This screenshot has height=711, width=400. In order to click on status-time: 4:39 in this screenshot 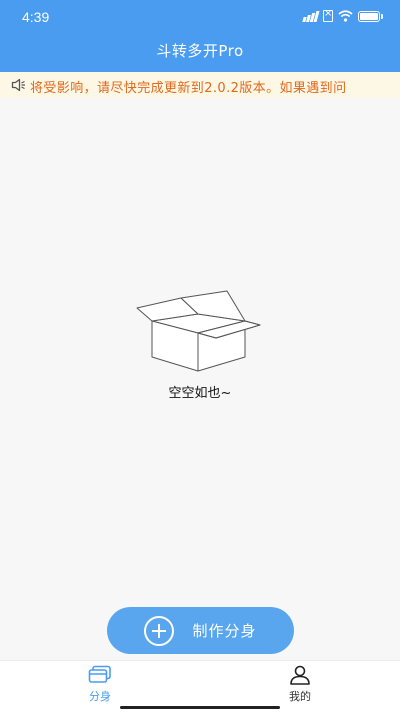, I will do `click(36, 17)`.